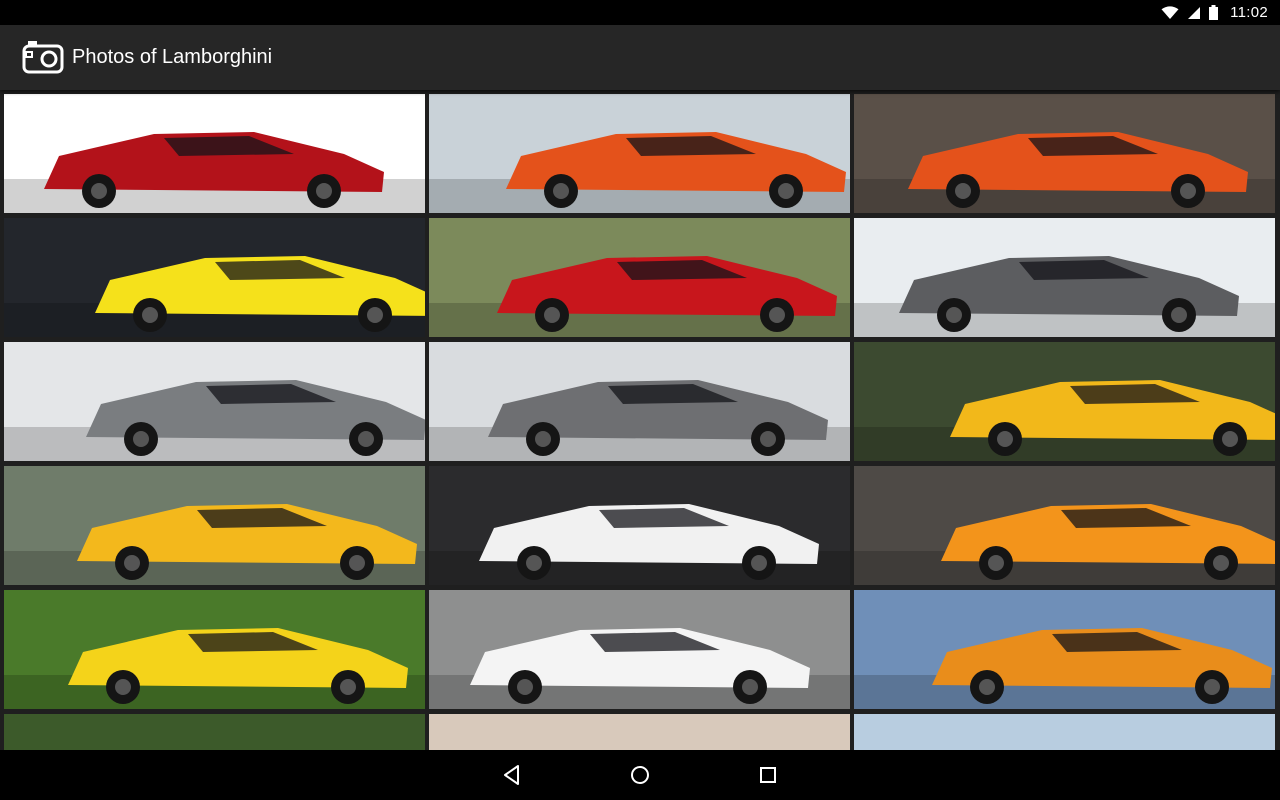 Image resolution: width=1280 pixels, height=800 pixels. What do you see at coordinates (768, 775) in the screenshot?
I see `recents-icon` at bounding box center [768, 775].